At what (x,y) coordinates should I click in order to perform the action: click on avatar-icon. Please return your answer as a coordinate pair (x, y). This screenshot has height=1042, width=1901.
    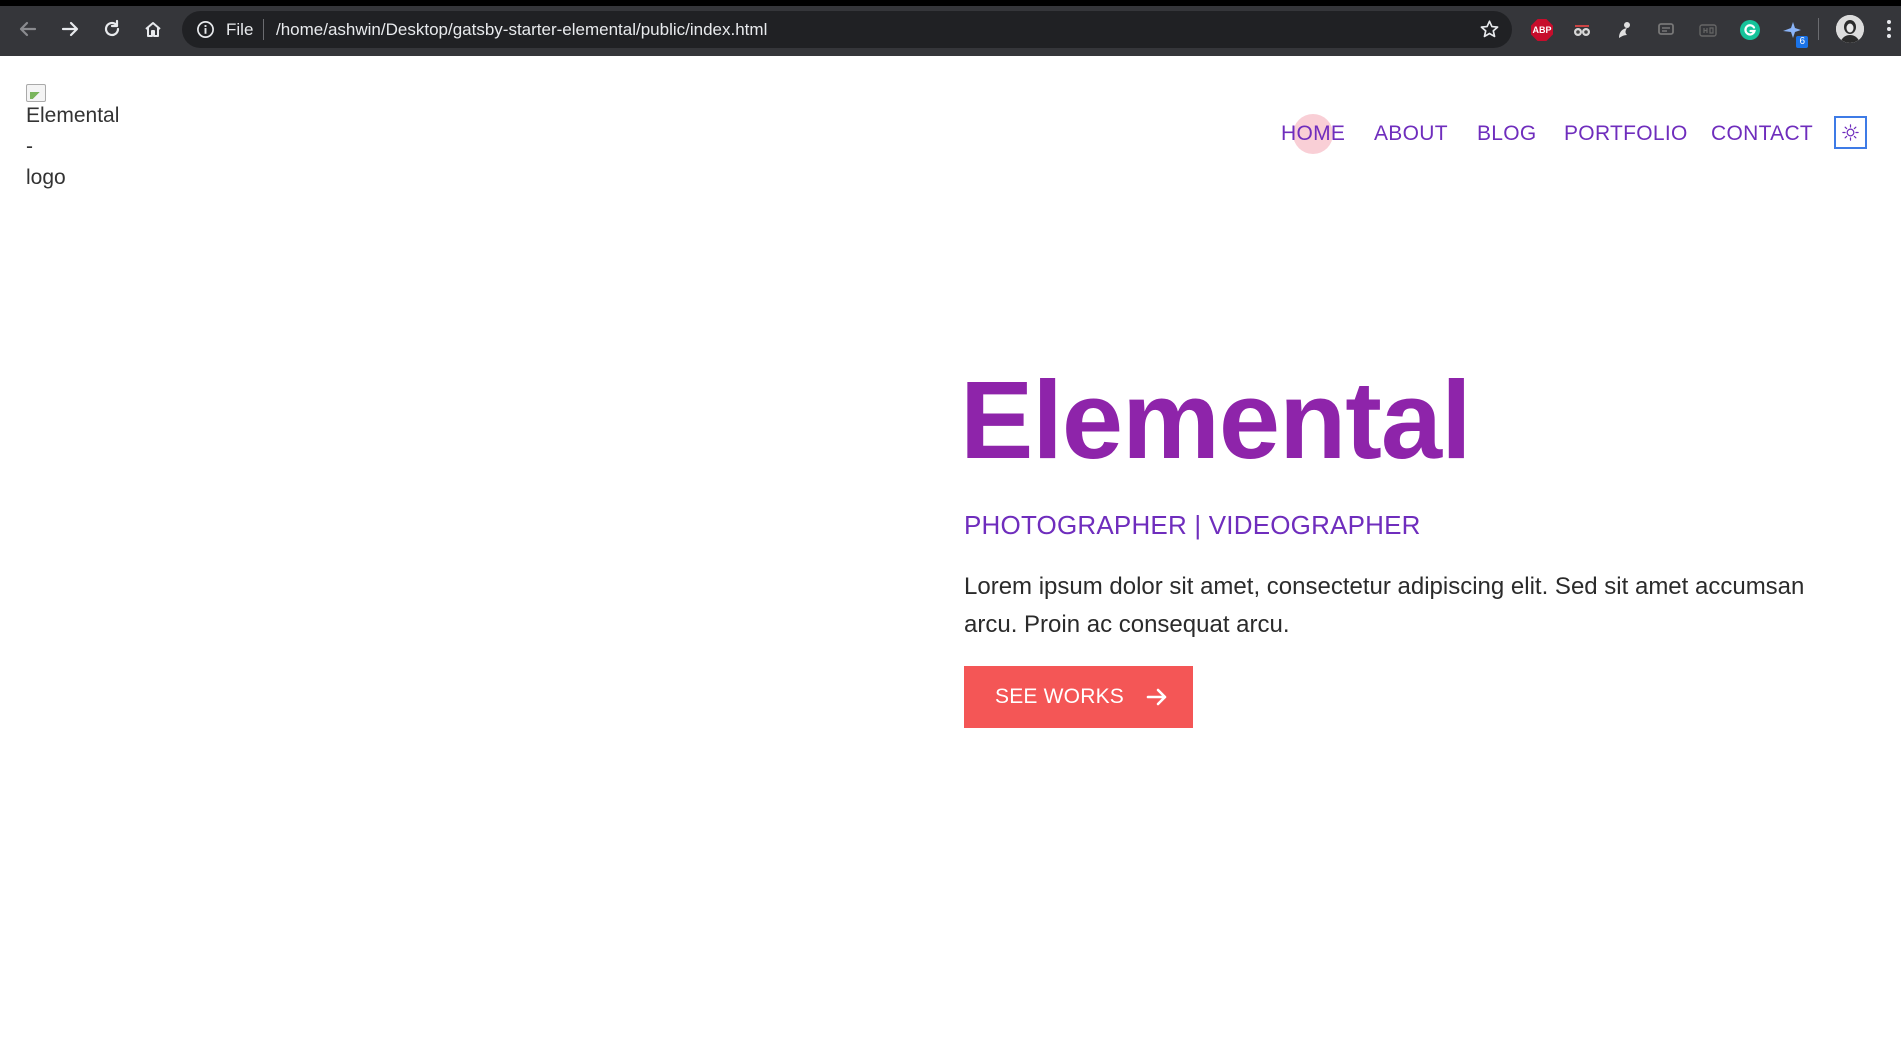
    Looking at the image, I should click on (1850, 29).